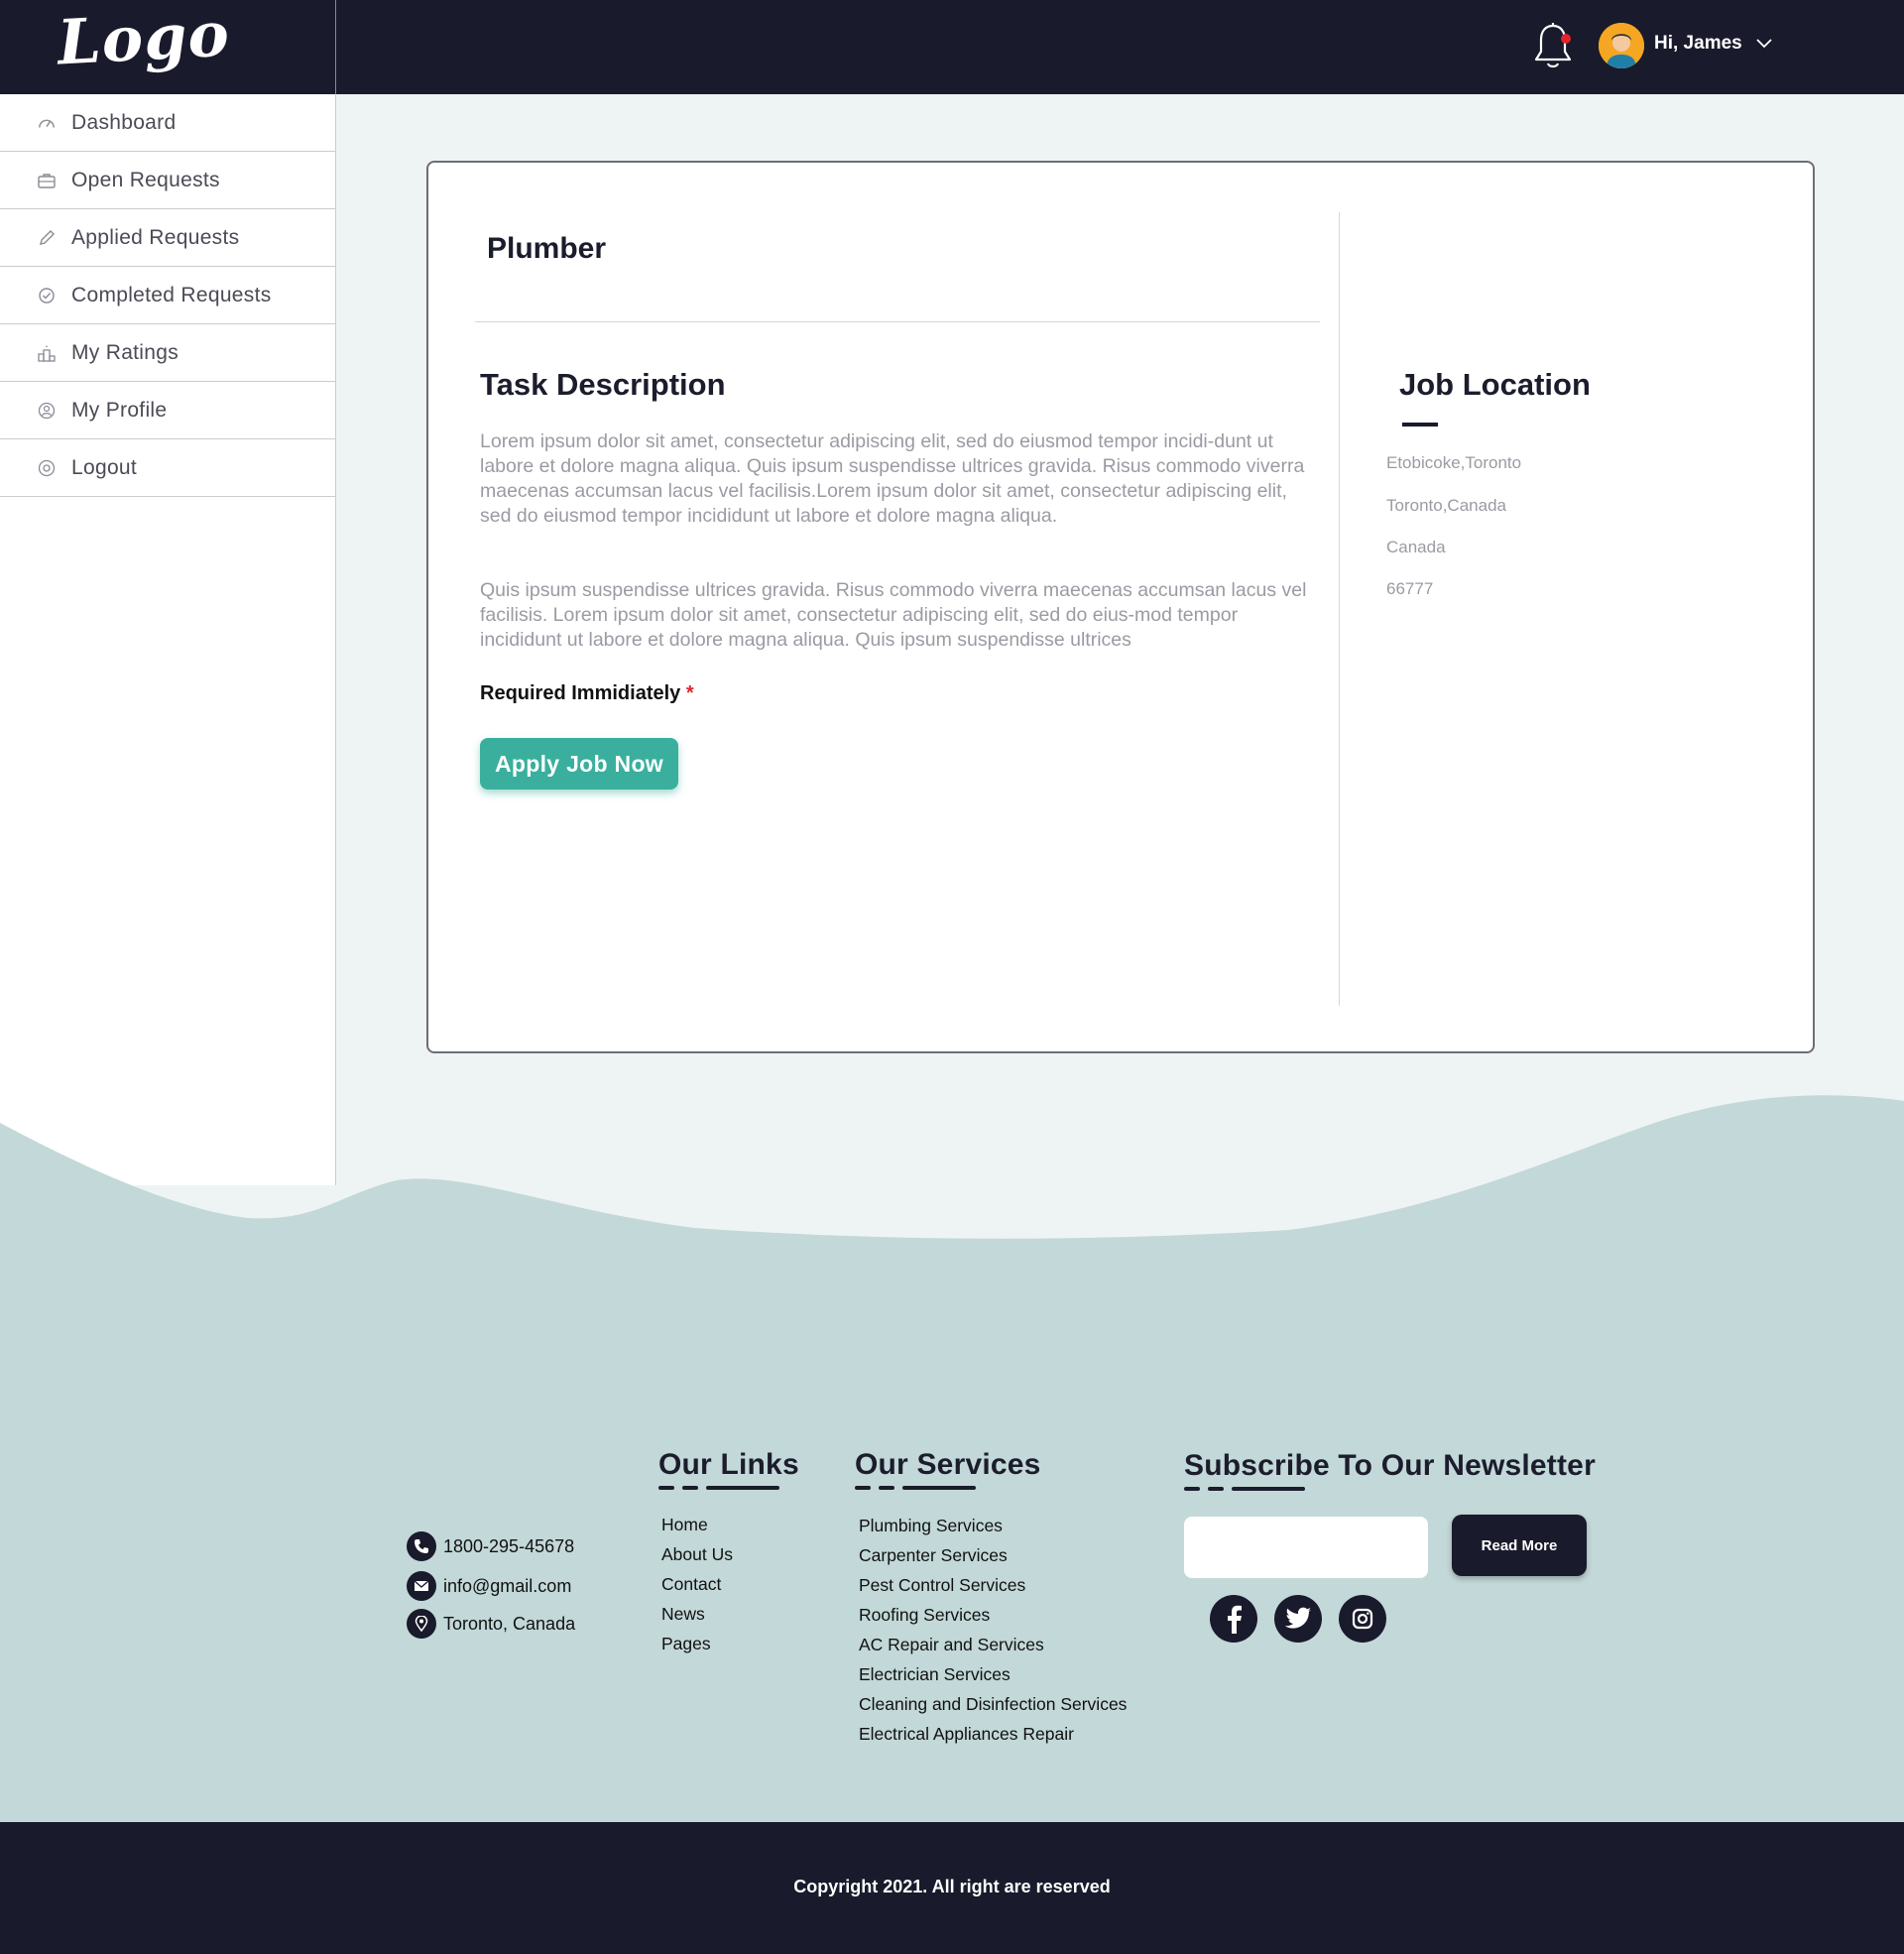 This screenshot has width=1904, height=1954. I want to click on footer-service-item: Pest Control Services, so click(942, 1585).